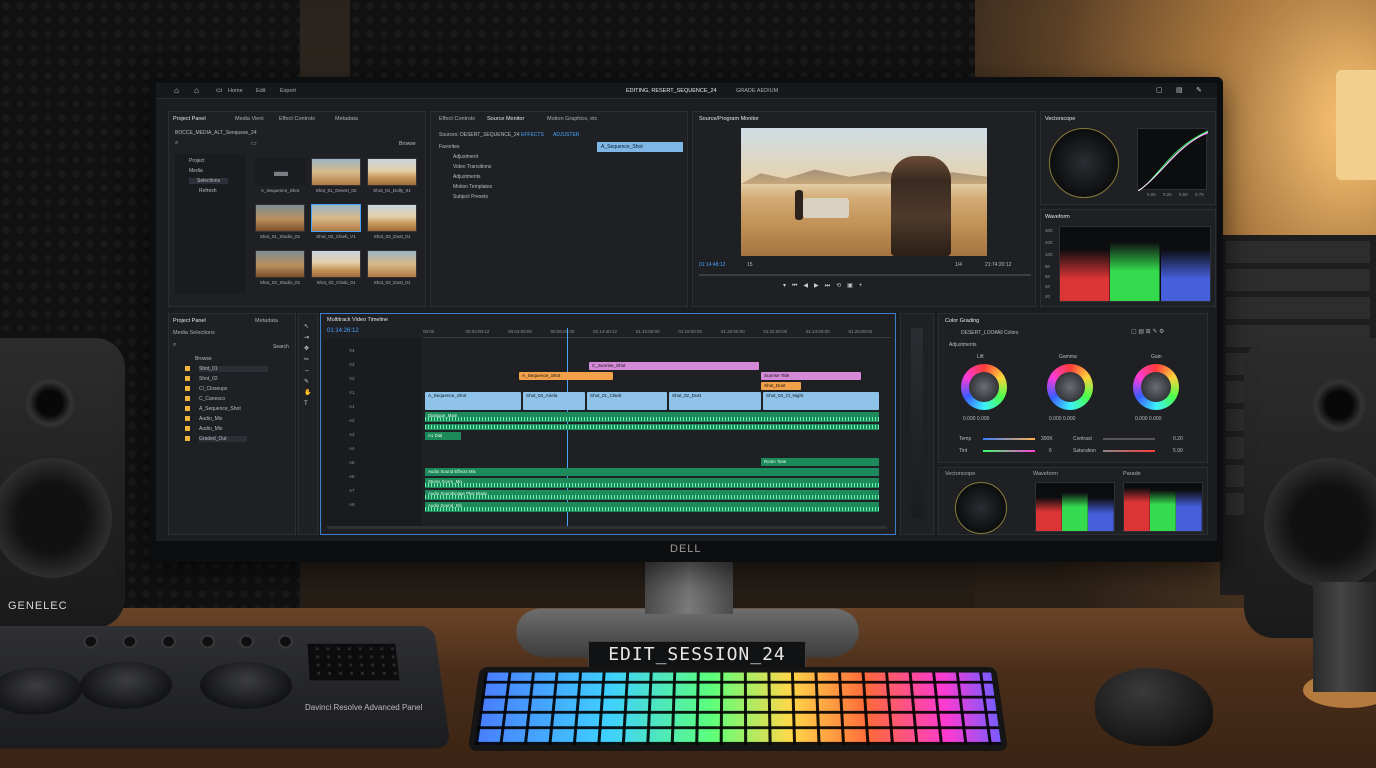  Describe the element at coordinates (352, 434) in the screenshot. I see `track-label: A3` at that location.